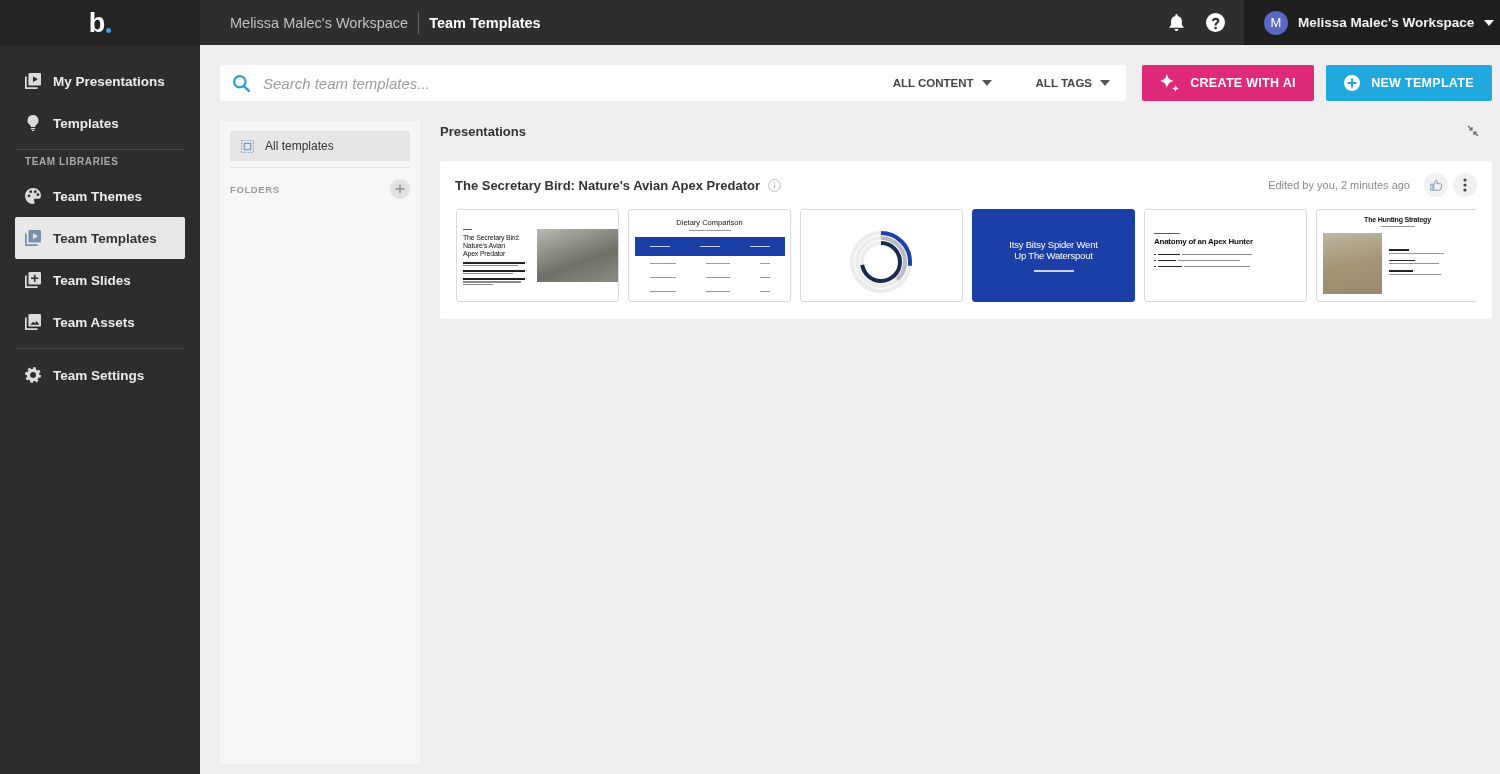 Image resolution: width=1500 pixels, height=774 pixels. Describe the element at coordinates (1225, 255) in the screenshot. I see `slide-thumbnail: Anatomy of an Apex Hunter` at that location.